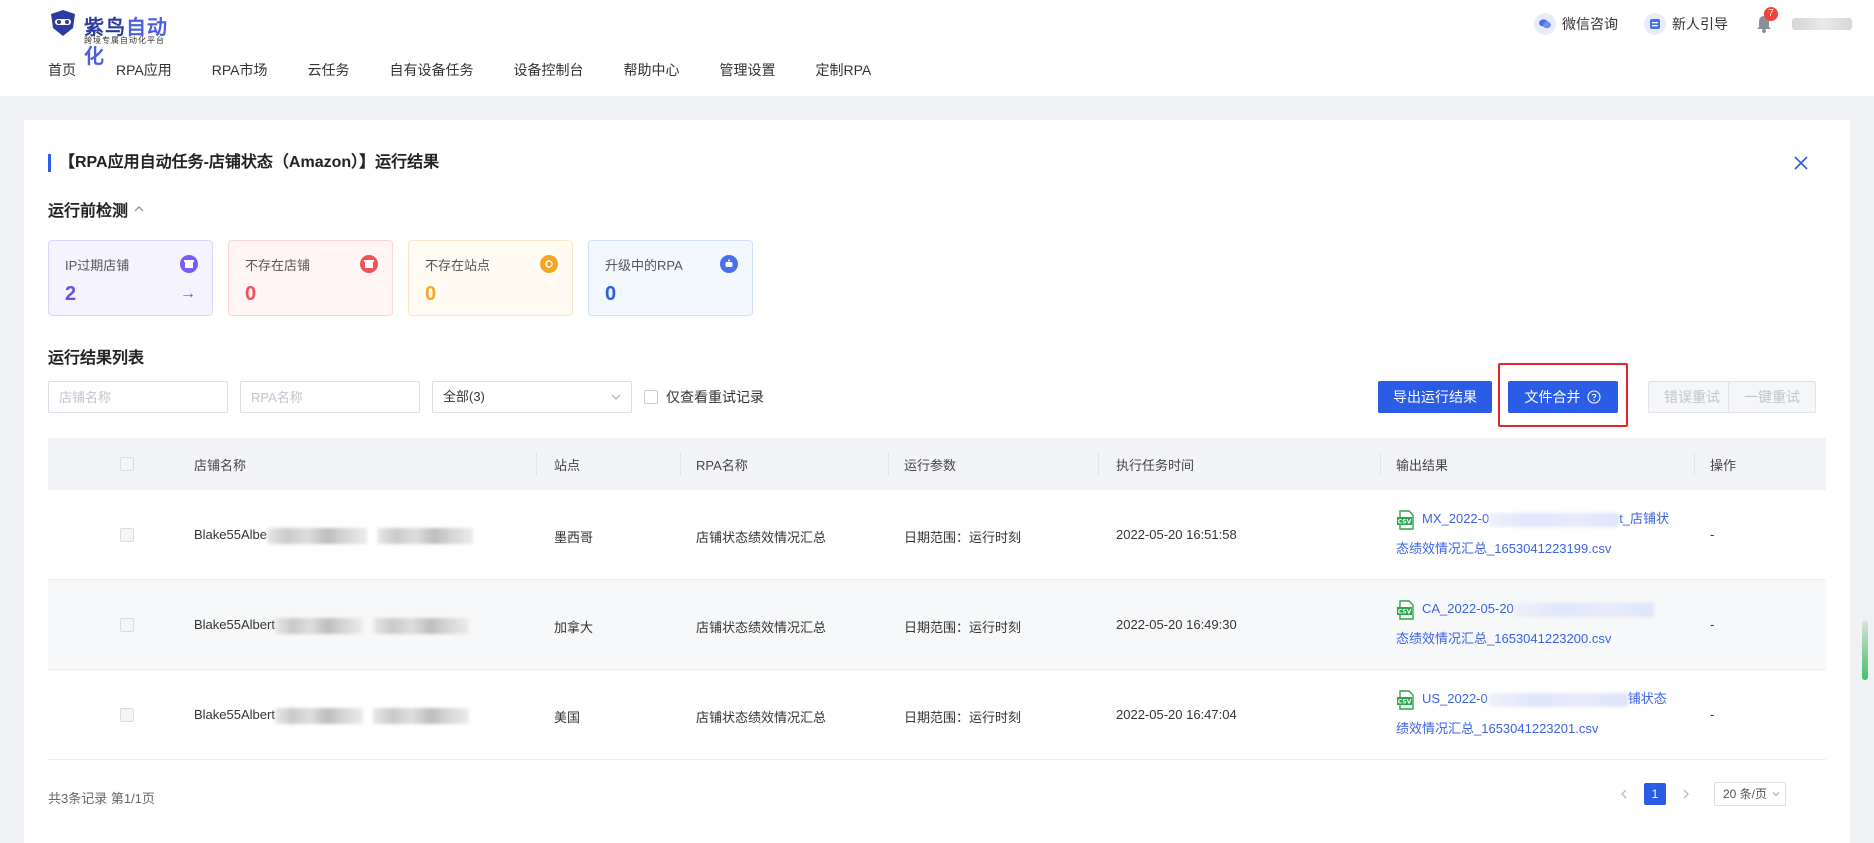  I want to click on nav-item-settings: 管理设置, so click(748, 70).